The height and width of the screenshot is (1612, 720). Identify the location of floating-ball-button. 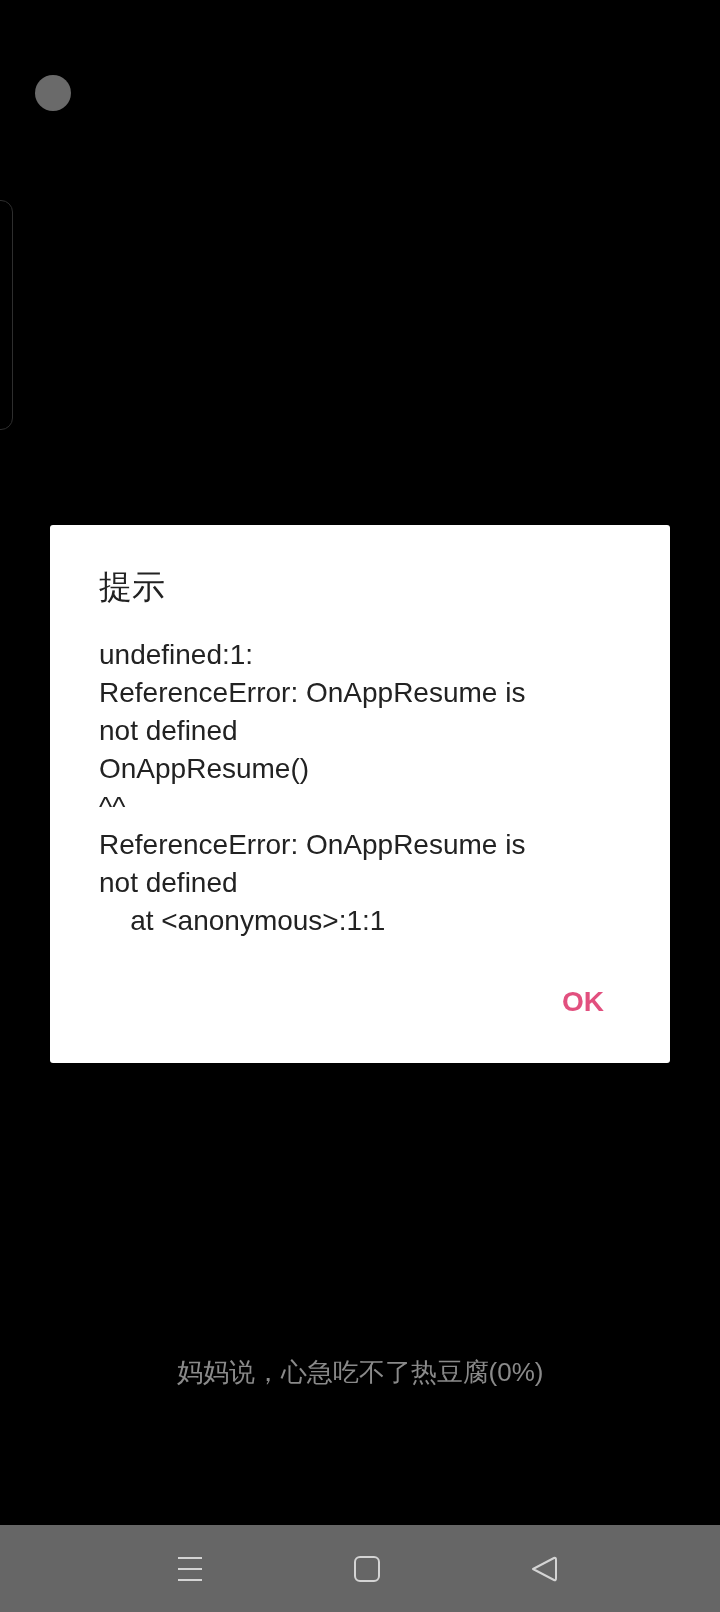
(53, 93).